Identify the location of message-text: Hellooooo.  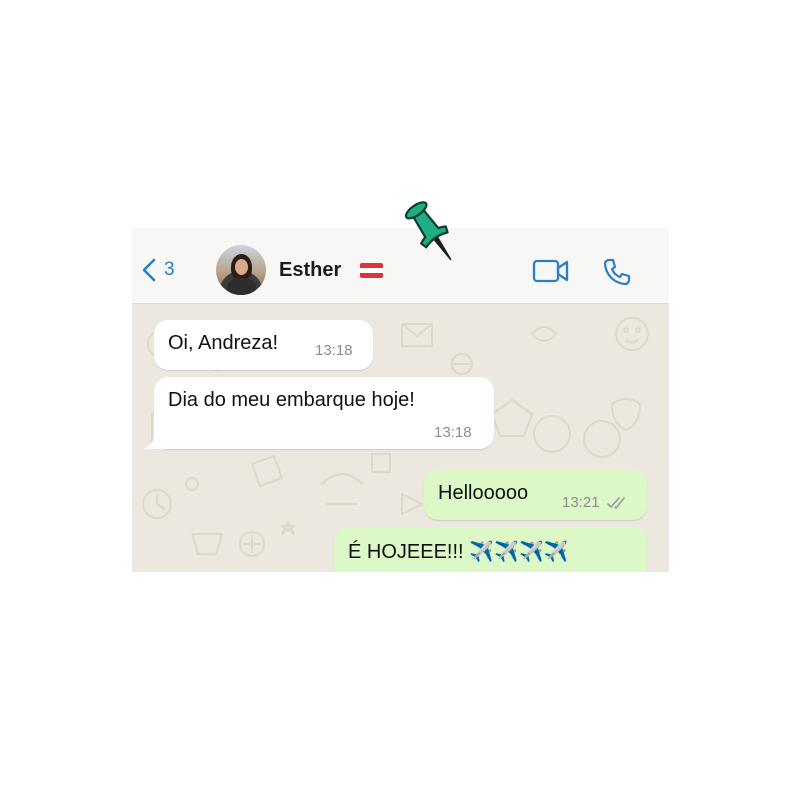
(483, 493).